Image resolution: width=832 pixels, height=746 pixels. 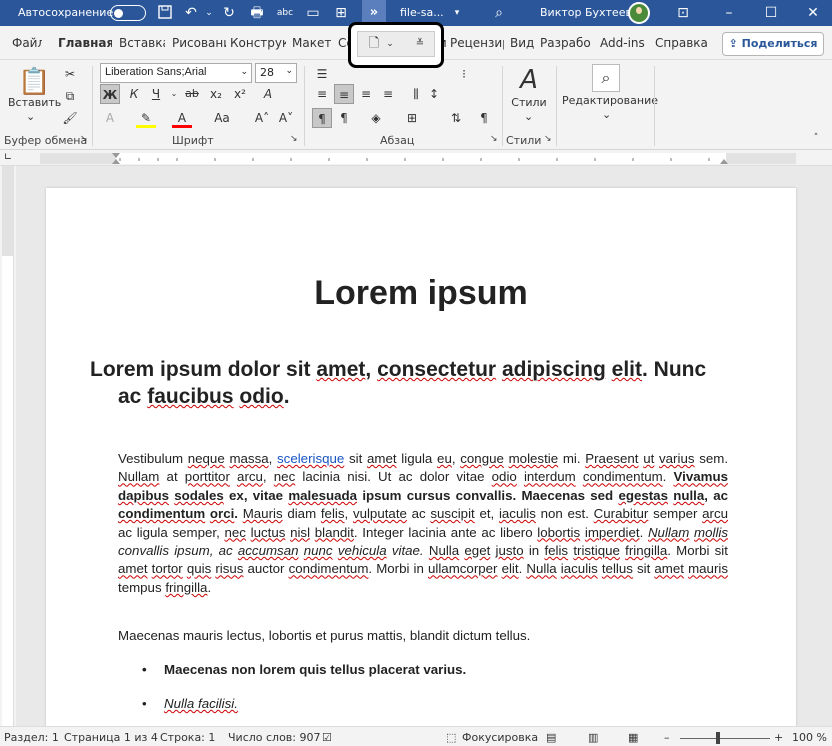 What do you see at coordinates (683, 43) in the screenshot?
I see `tab-help: Справка` at bounding box center [683, 43].